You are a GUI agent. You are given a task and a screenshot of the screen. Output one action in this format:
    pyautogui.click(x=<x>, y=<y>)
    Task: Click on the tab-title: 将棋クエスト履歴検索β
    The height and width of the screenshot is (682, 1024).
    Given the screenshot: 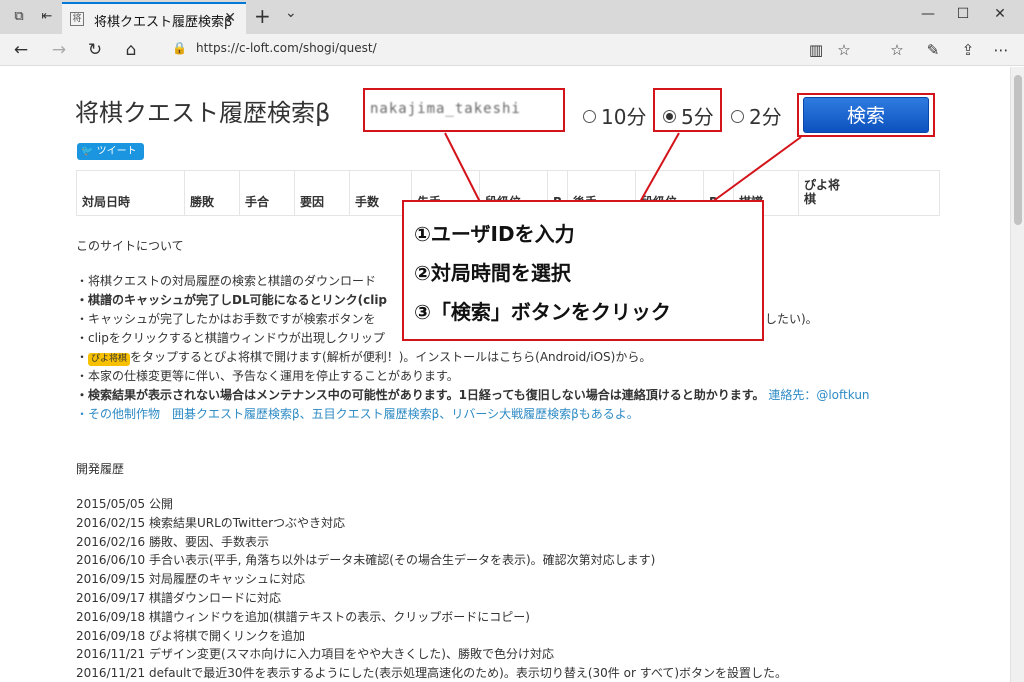 What is the action you would take?
    pyautogui.click(x=163, y=22)
    